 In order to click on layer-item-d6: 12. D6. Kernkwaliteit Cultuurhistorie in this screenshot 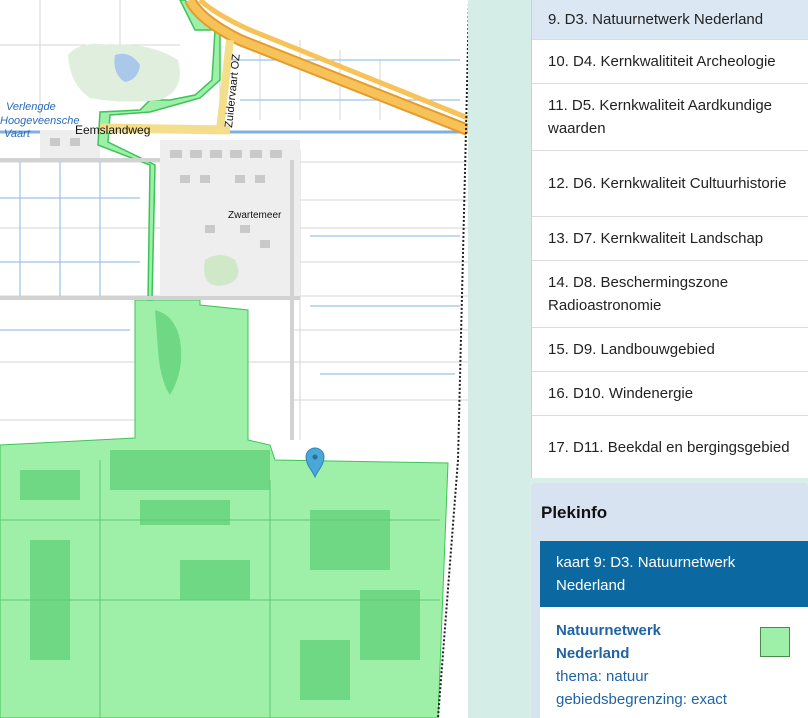, I will do `click(670, 184)`.